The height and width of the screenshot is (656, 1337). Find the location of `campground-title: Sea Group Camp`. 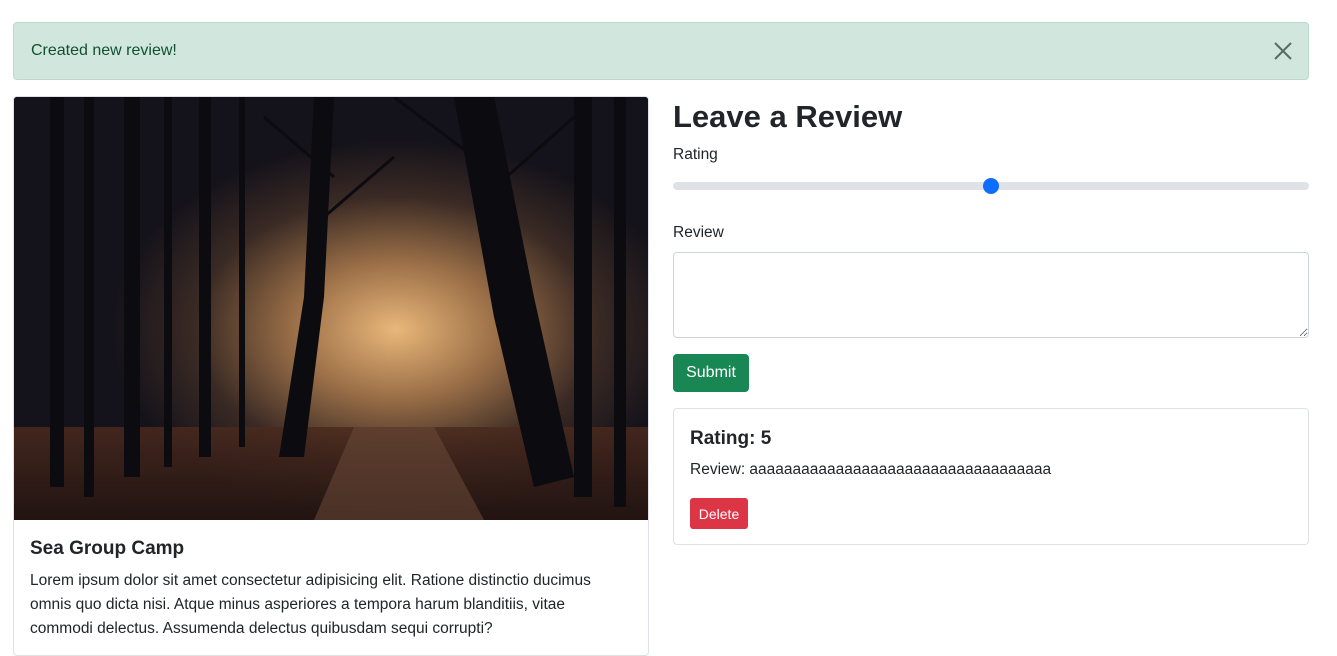

campground-title: Sea Group Camp is located at coordinates (107, 548).